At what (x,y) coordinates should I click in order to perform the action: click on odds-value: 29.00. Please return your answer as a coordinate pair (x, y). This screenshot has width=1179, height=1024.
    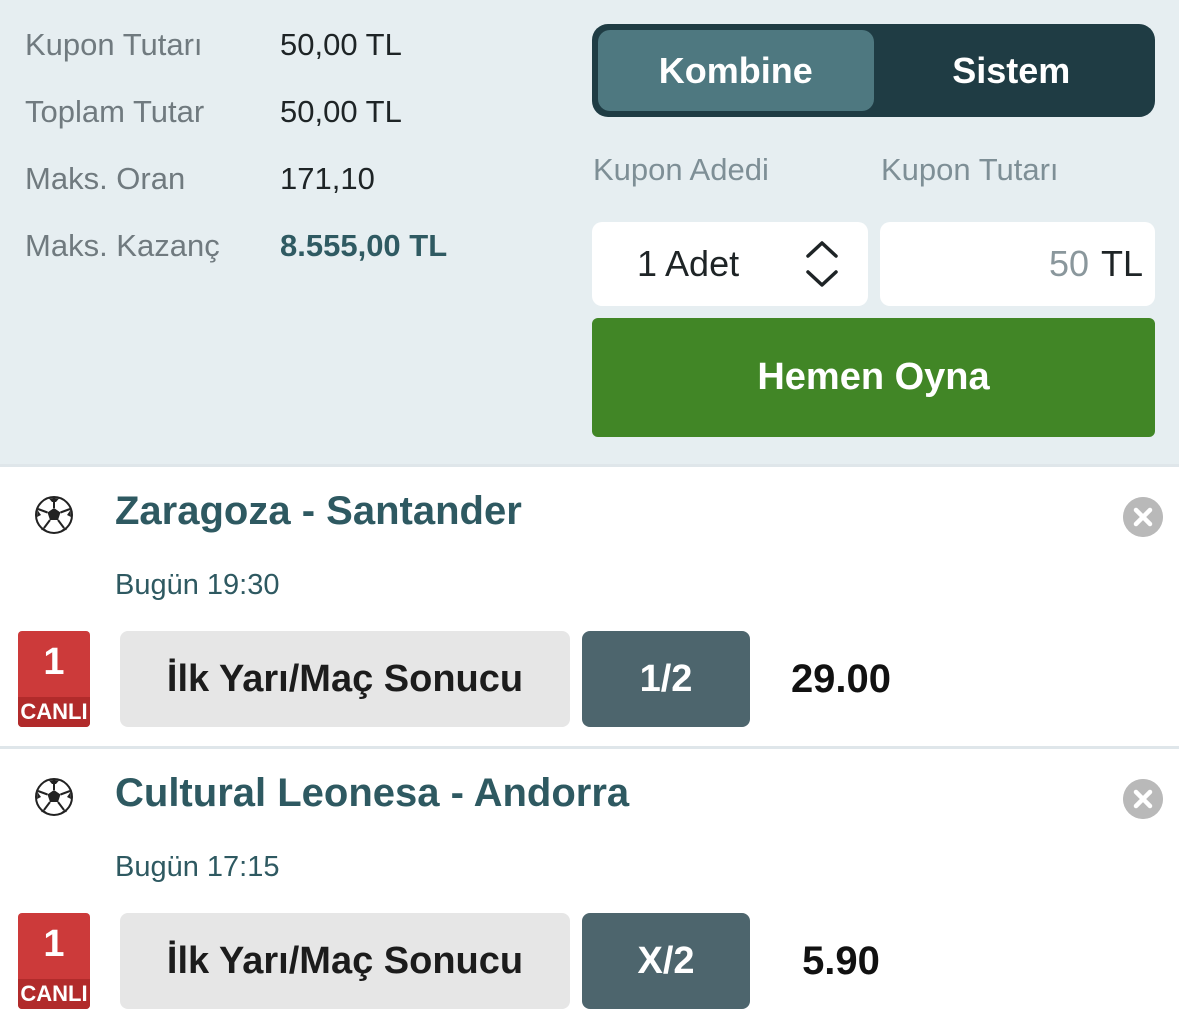
    Looking at the image, I should click on (841, 678).